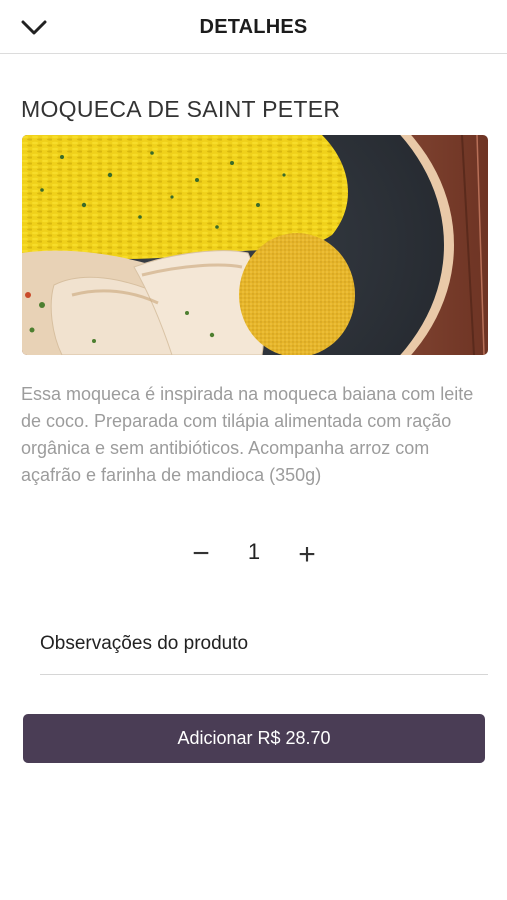 The width and height of the screenshot is (507, 900). Describe the element at coordinates (254, 551) in the screenshot. I see `quantity-value: 1` at that location.